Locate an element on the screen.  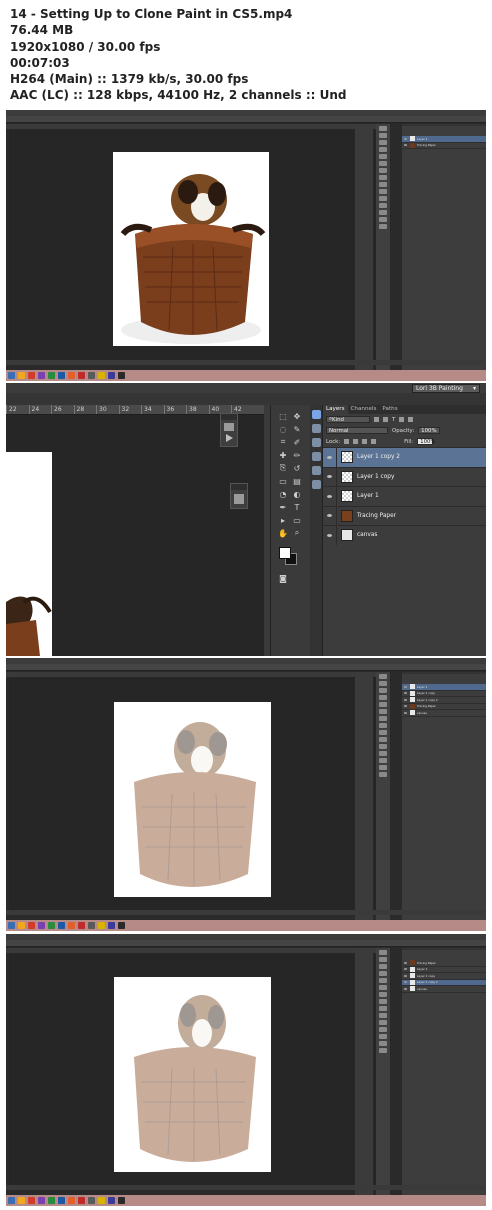
foreground-color-swatch is located at coordinates (285, 553).